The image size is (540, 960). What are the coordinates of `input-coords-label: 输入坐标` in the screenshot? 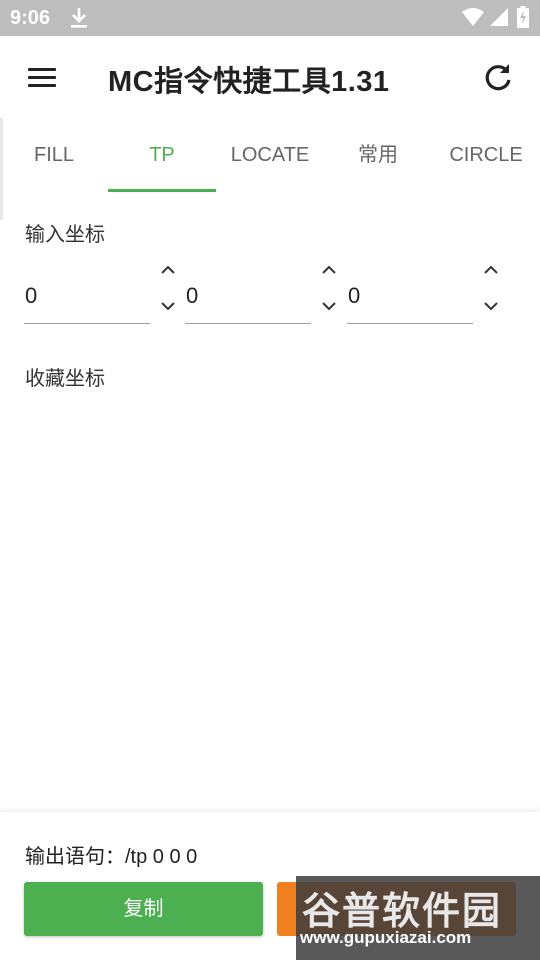 It's located at (65, 235).